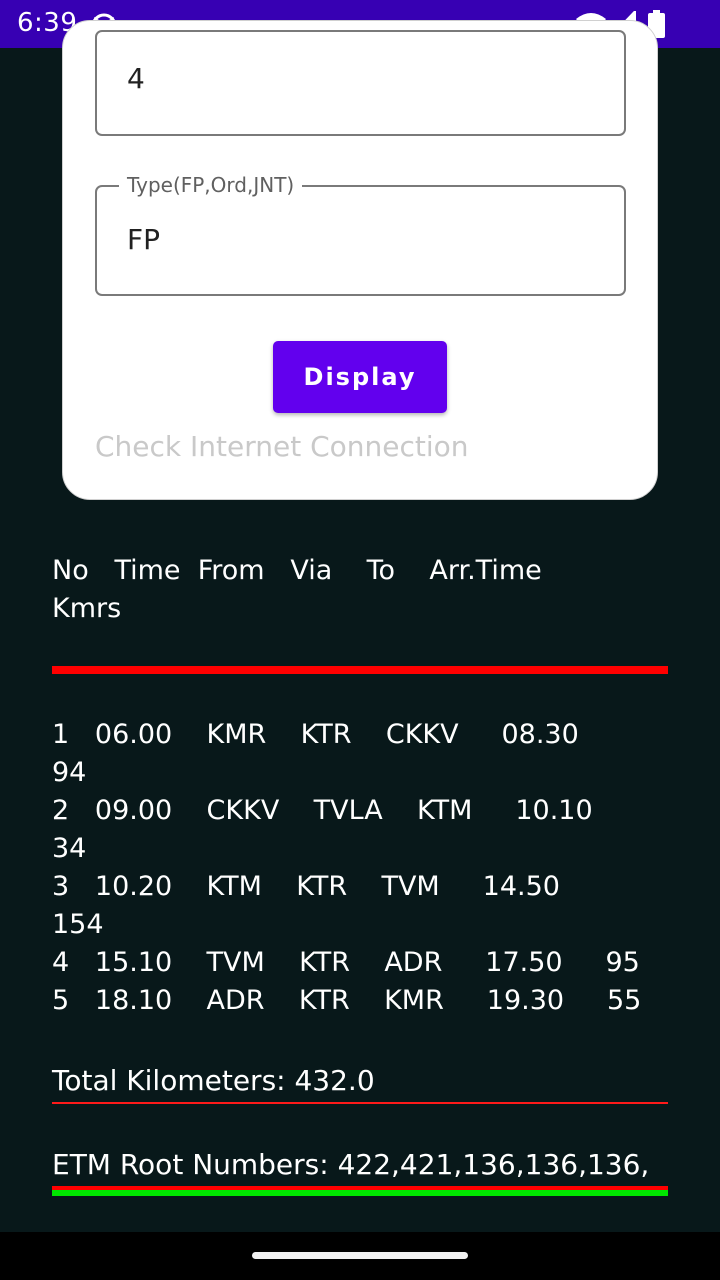 The image size is (720, 1280). I want to click on schedule-row: 4 15.10 TVM KTR ADR 17.50 95, so click(346, 962).